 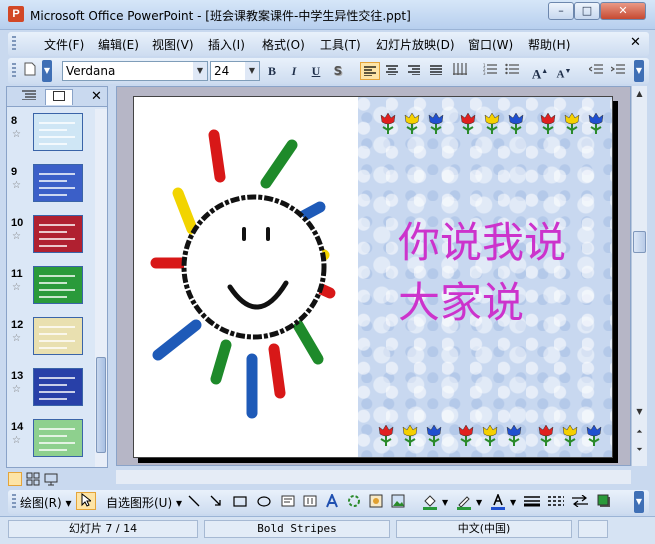 I want to click on decrease-font-size-button: A▼, so click(x=564, y=71).